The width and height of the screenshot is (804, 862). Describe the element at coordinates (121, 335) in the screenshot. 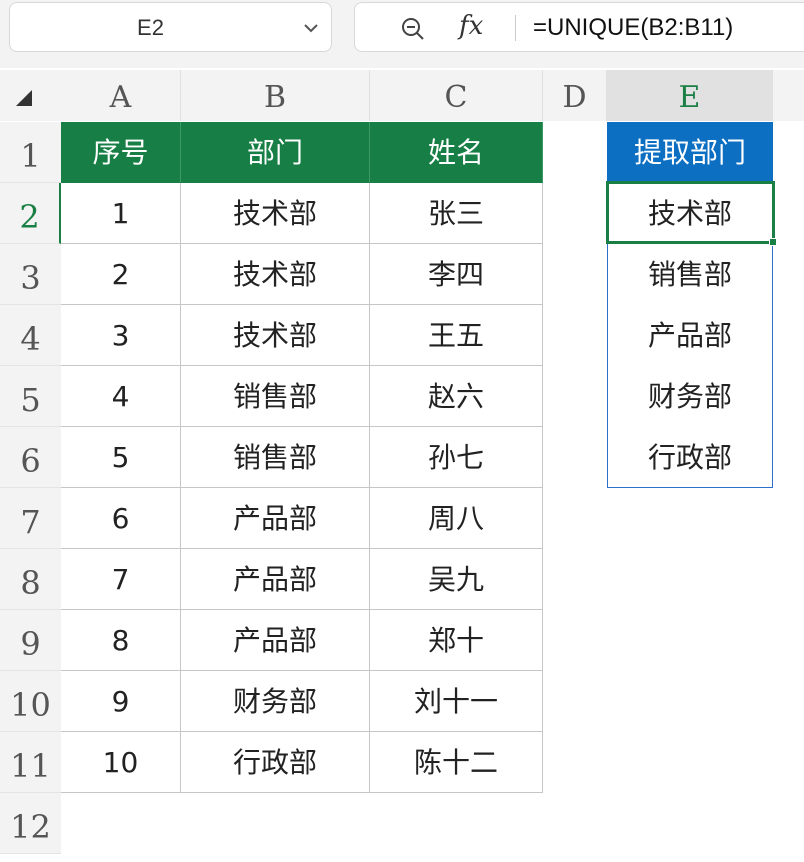

I see `table-cell: 3` at that location.